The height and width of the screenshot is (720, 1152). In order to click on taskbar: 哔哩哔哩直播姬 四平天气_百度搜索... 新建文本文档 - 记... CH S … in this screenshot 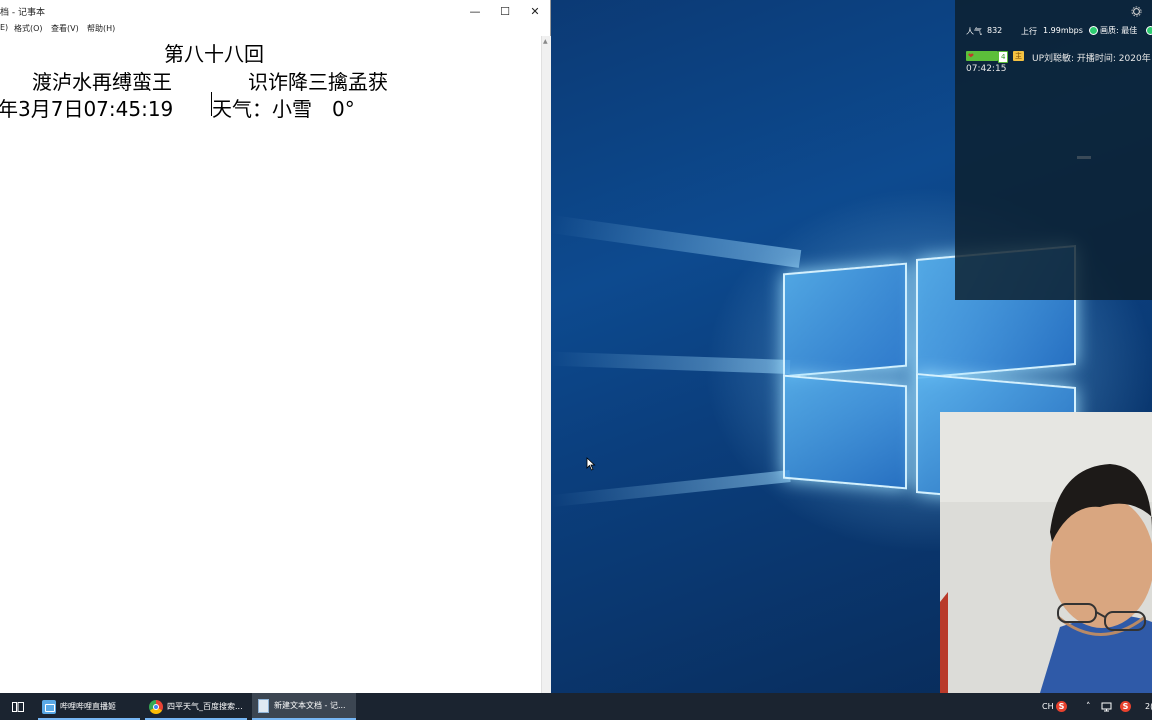, I will do `click(576, 706)`.